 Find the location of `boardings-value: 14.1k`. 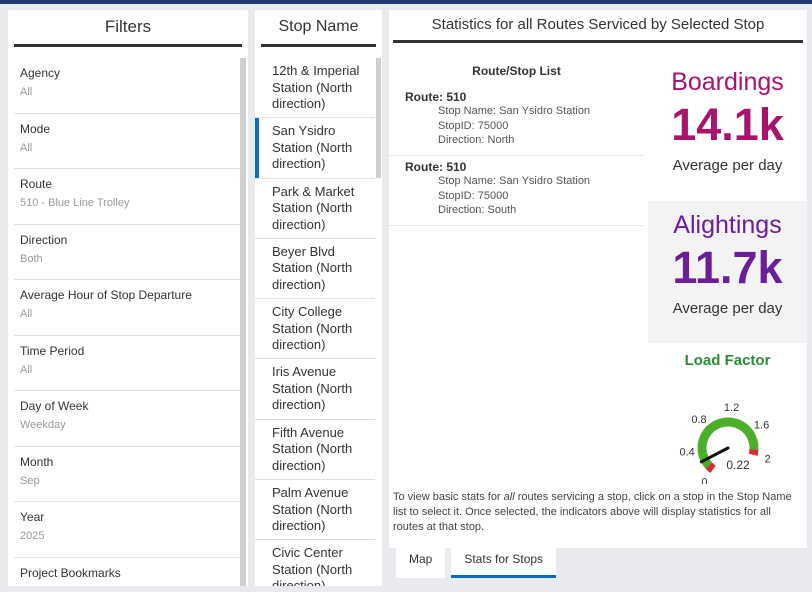

boardings-value: 14.1k is located at coordinates (727, 124).